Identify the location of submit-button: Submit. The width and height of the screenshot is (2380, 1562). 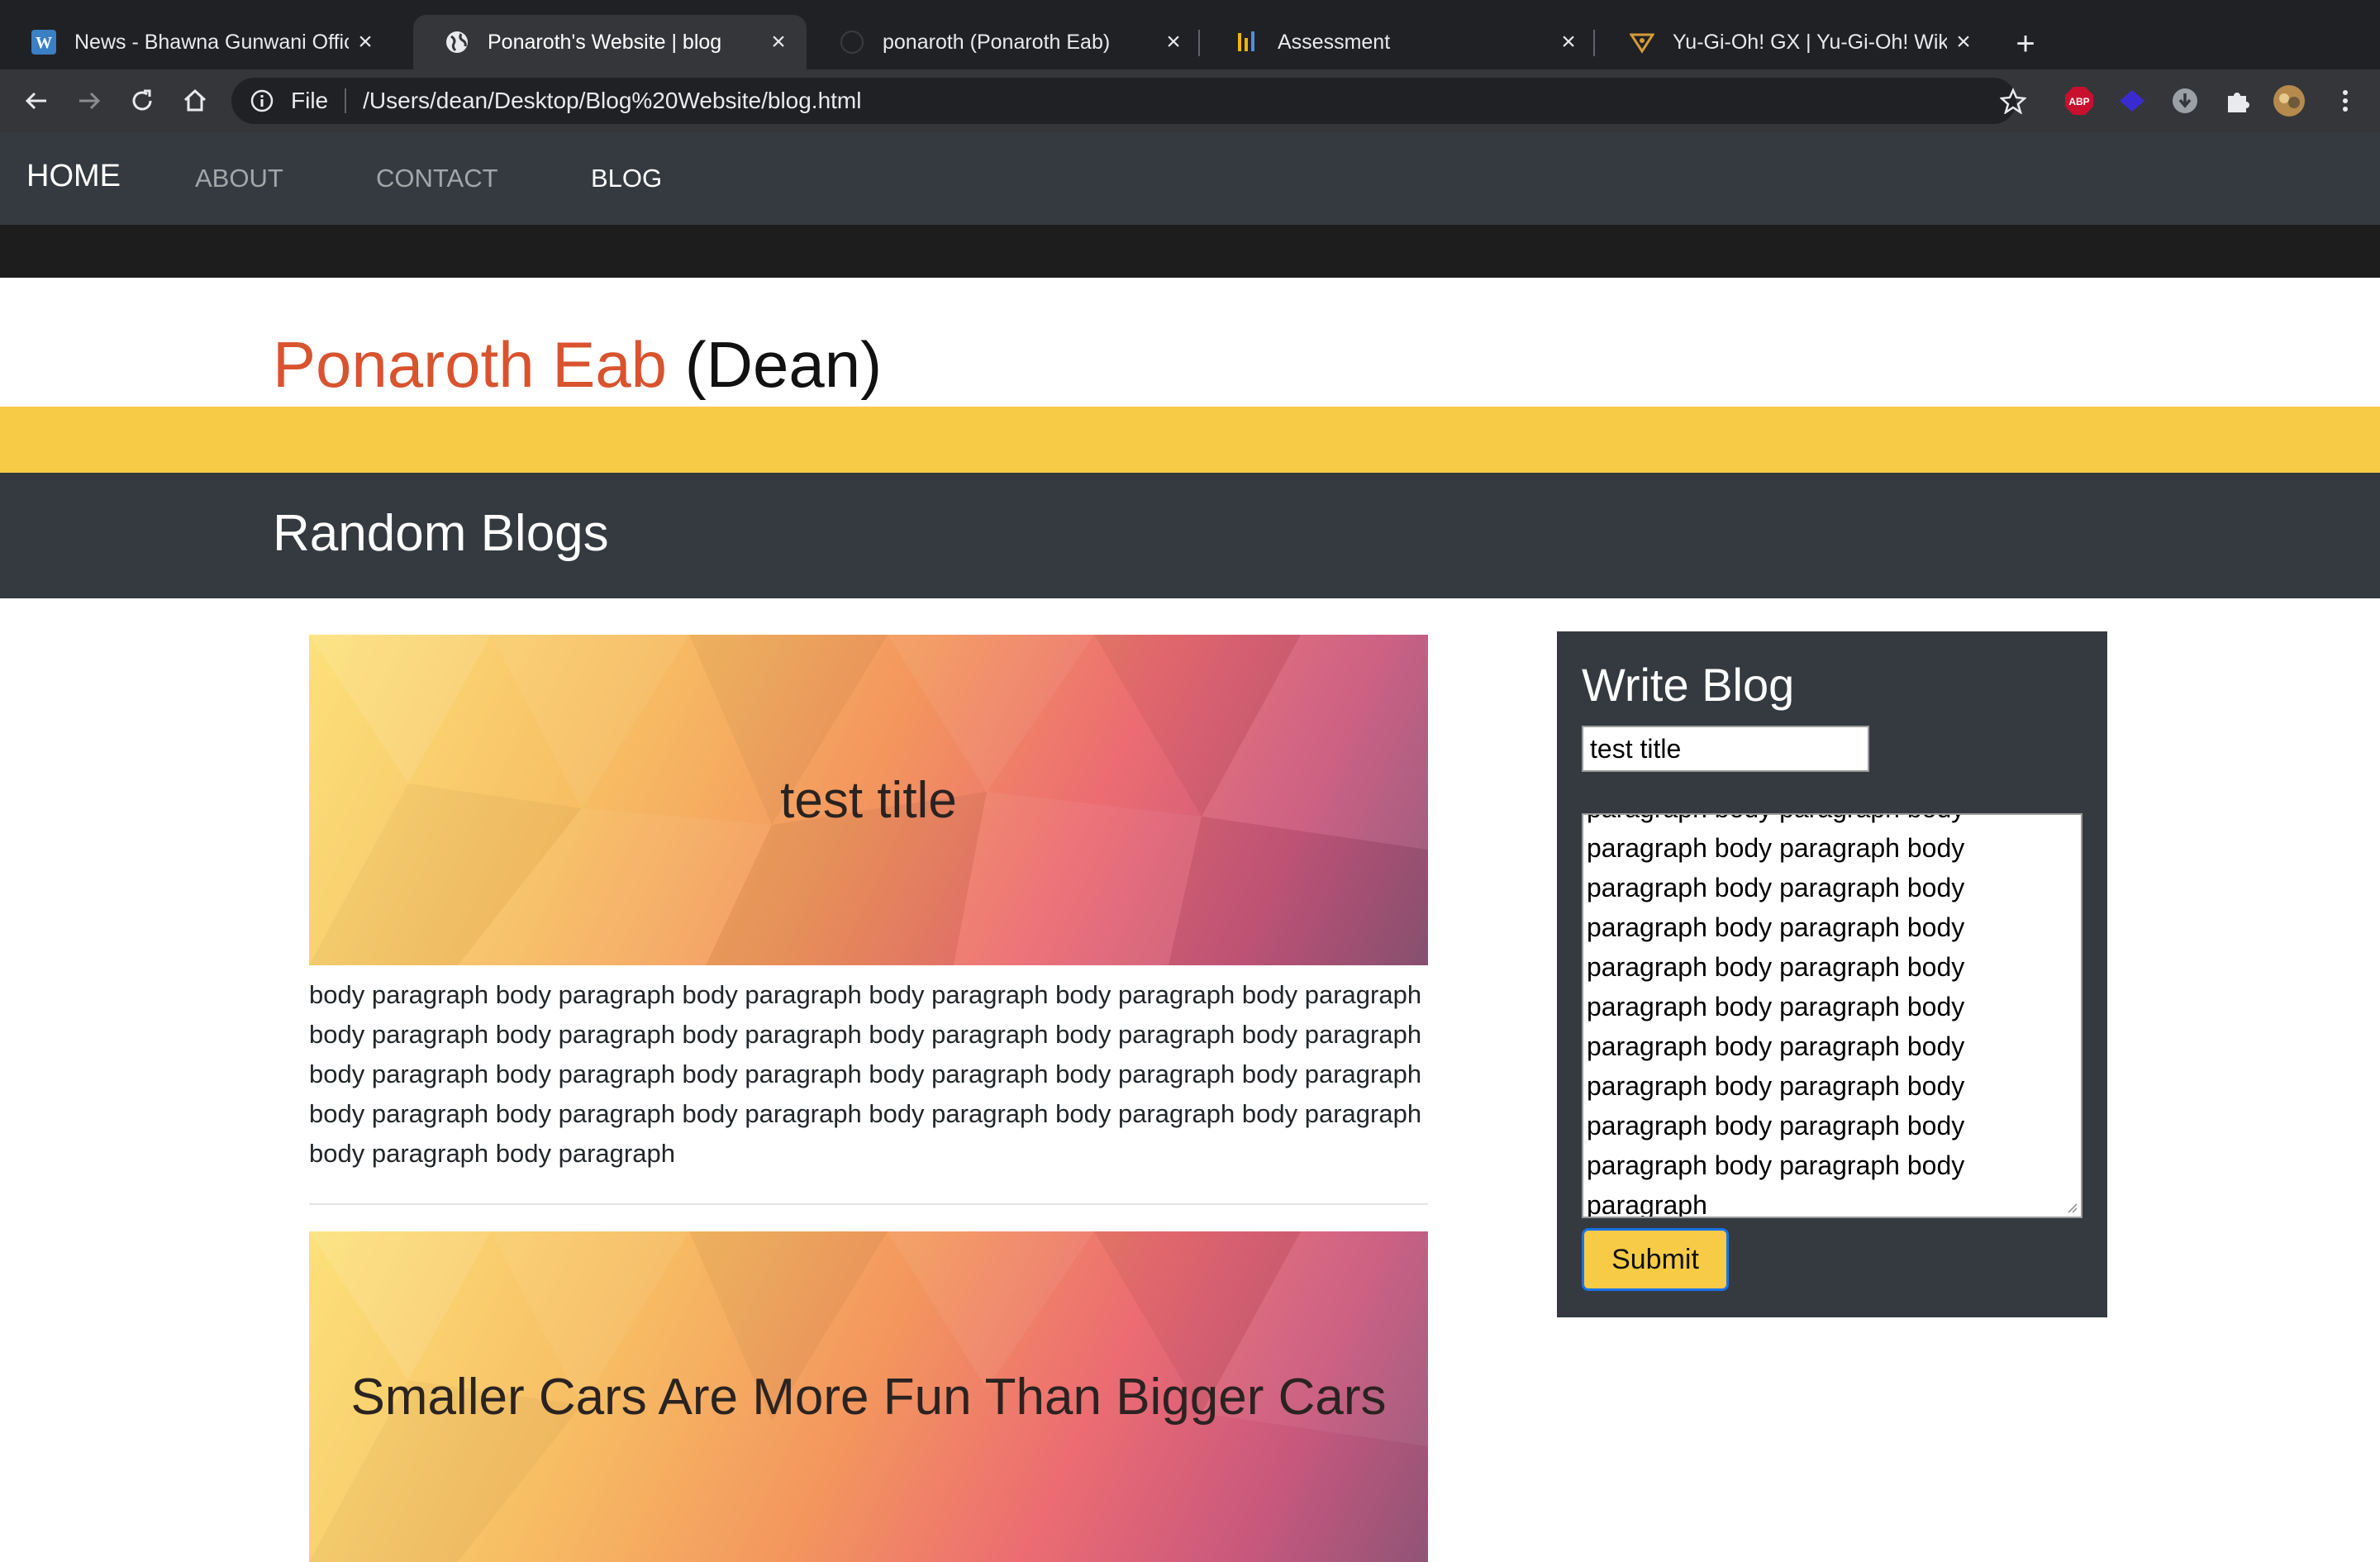
(1655, 1259).